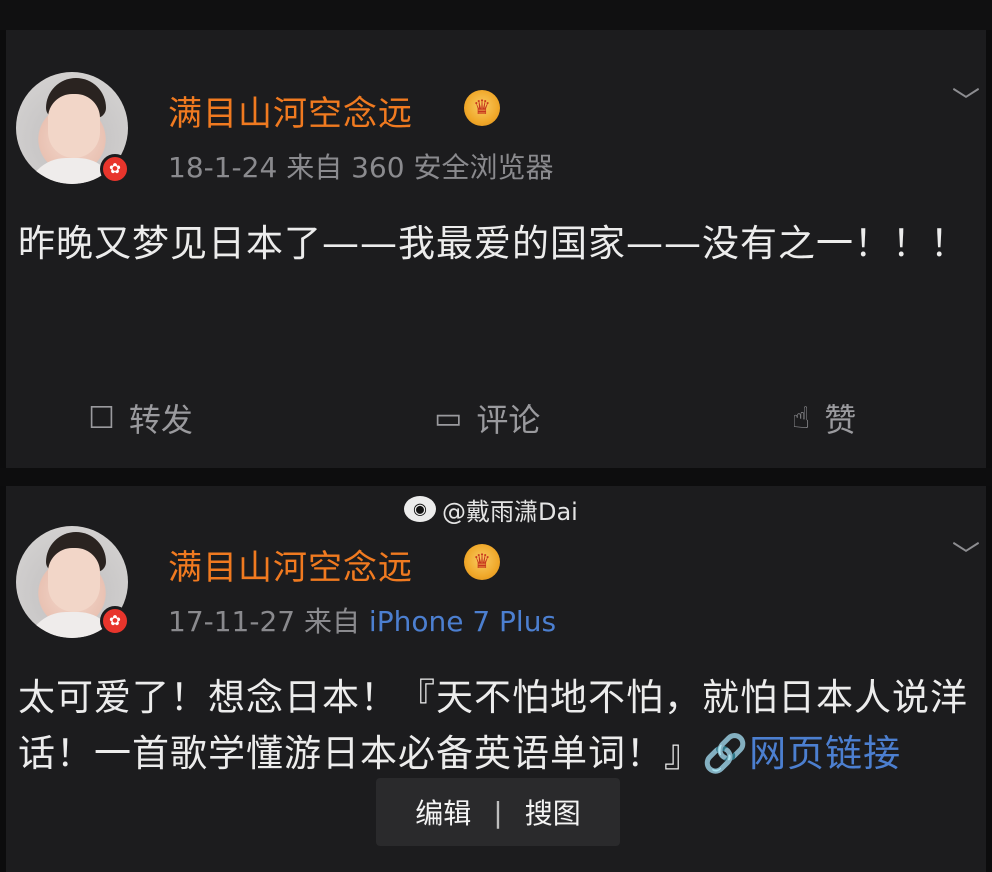  I want to click on weibo-icon: ◉, so click(420, 509).